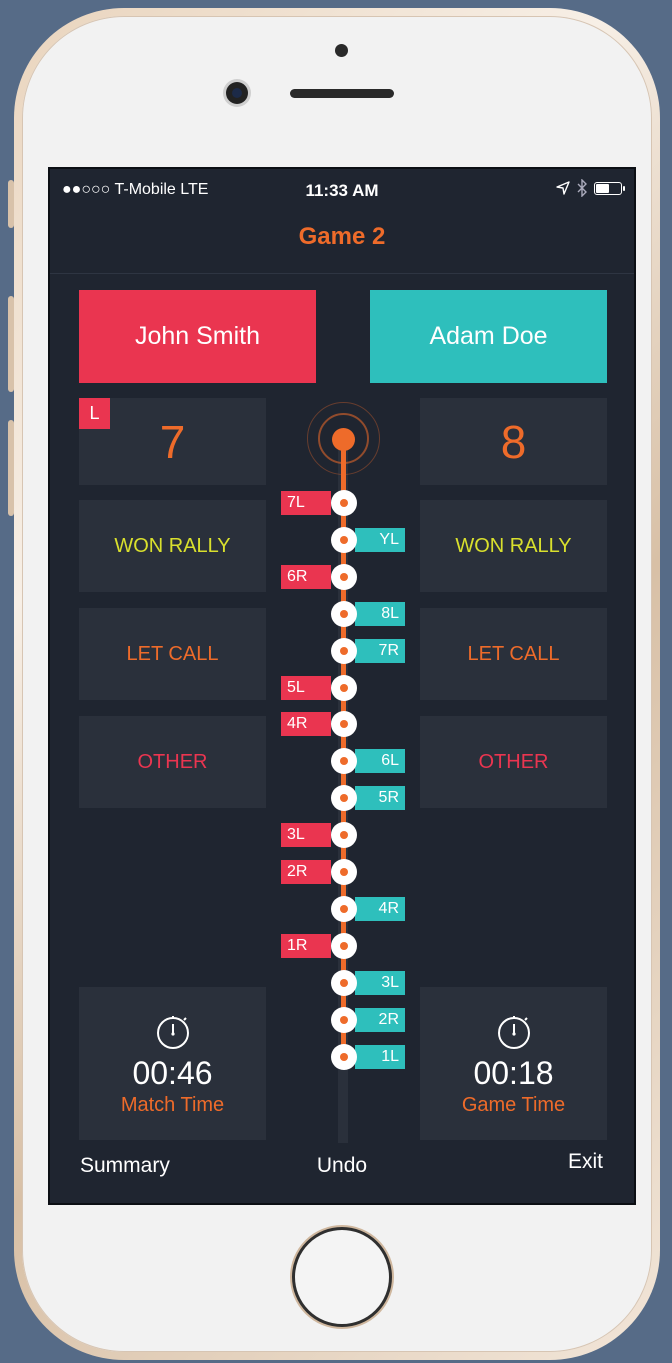 This screenshot has width=672, height=1363. I want to click on mute-switch, so click(11, 204).